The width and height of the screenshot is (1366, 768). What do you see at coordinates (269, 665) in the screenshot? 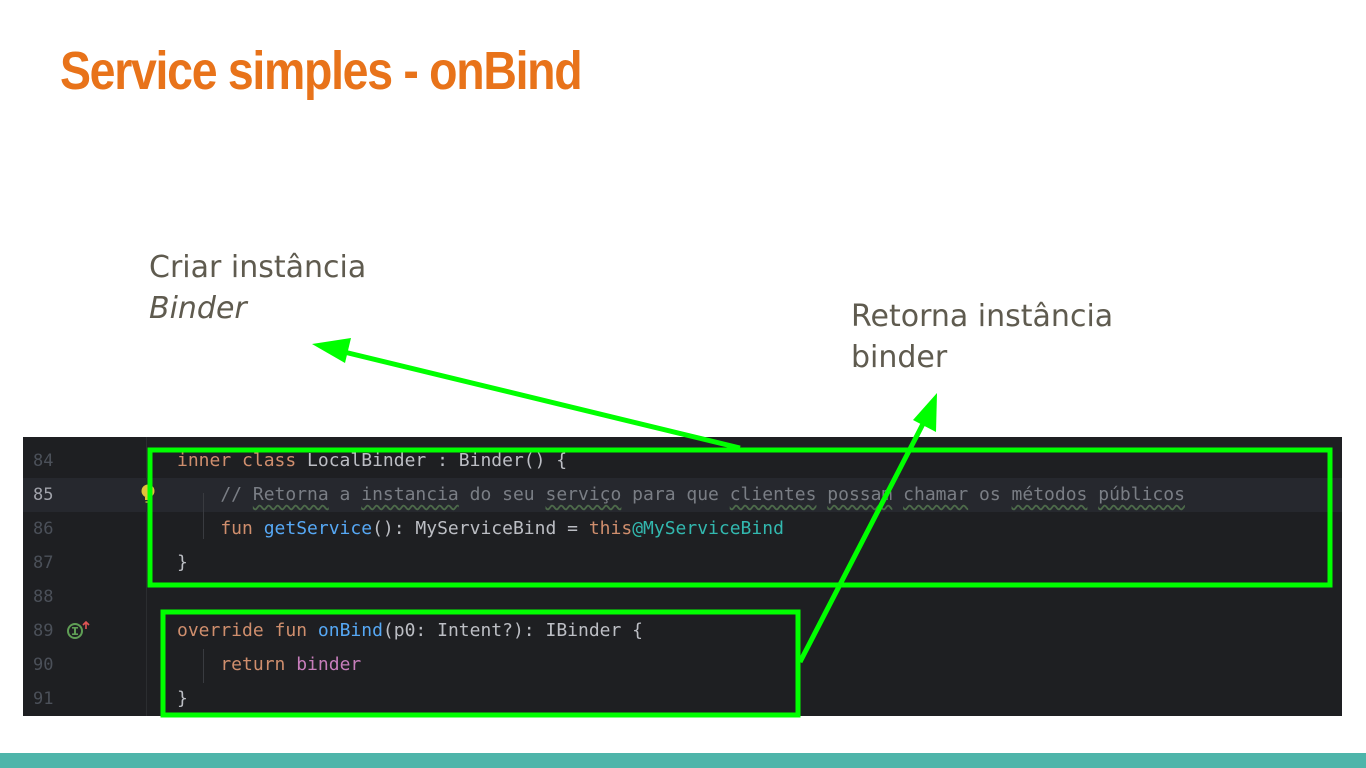
I see `code-text: return binder` at bounding box center [269, 665].